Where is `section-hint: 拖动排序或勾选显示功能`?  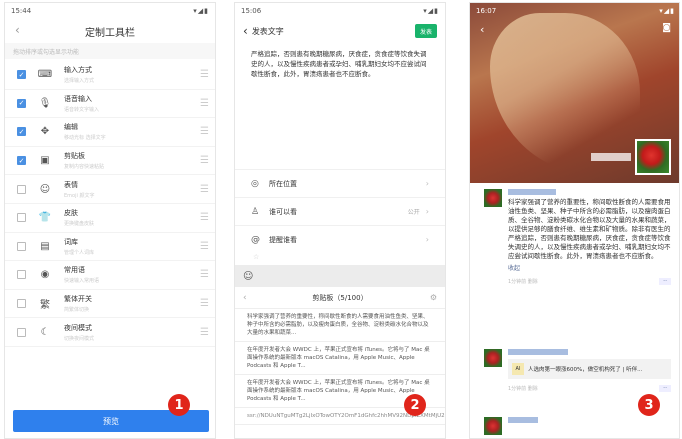 section-hint: 拖动排序或勾选显示功能 is located at coordinates (110, 51).